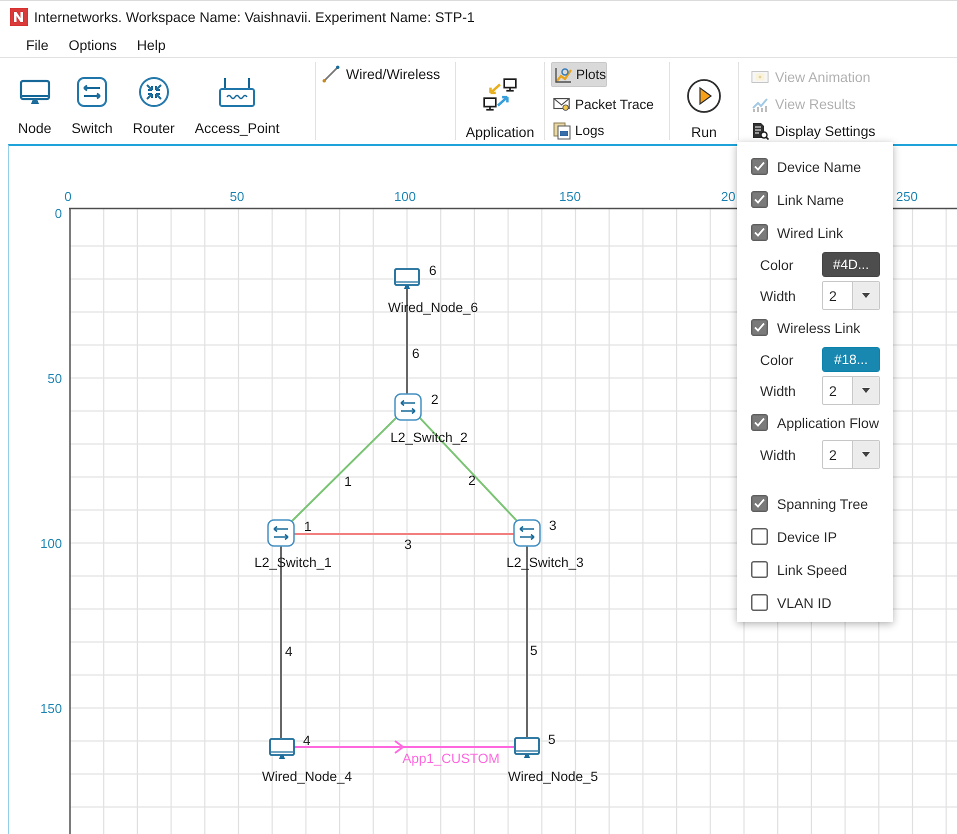  I want to click on option-label: Device IP, so click(807, 536).